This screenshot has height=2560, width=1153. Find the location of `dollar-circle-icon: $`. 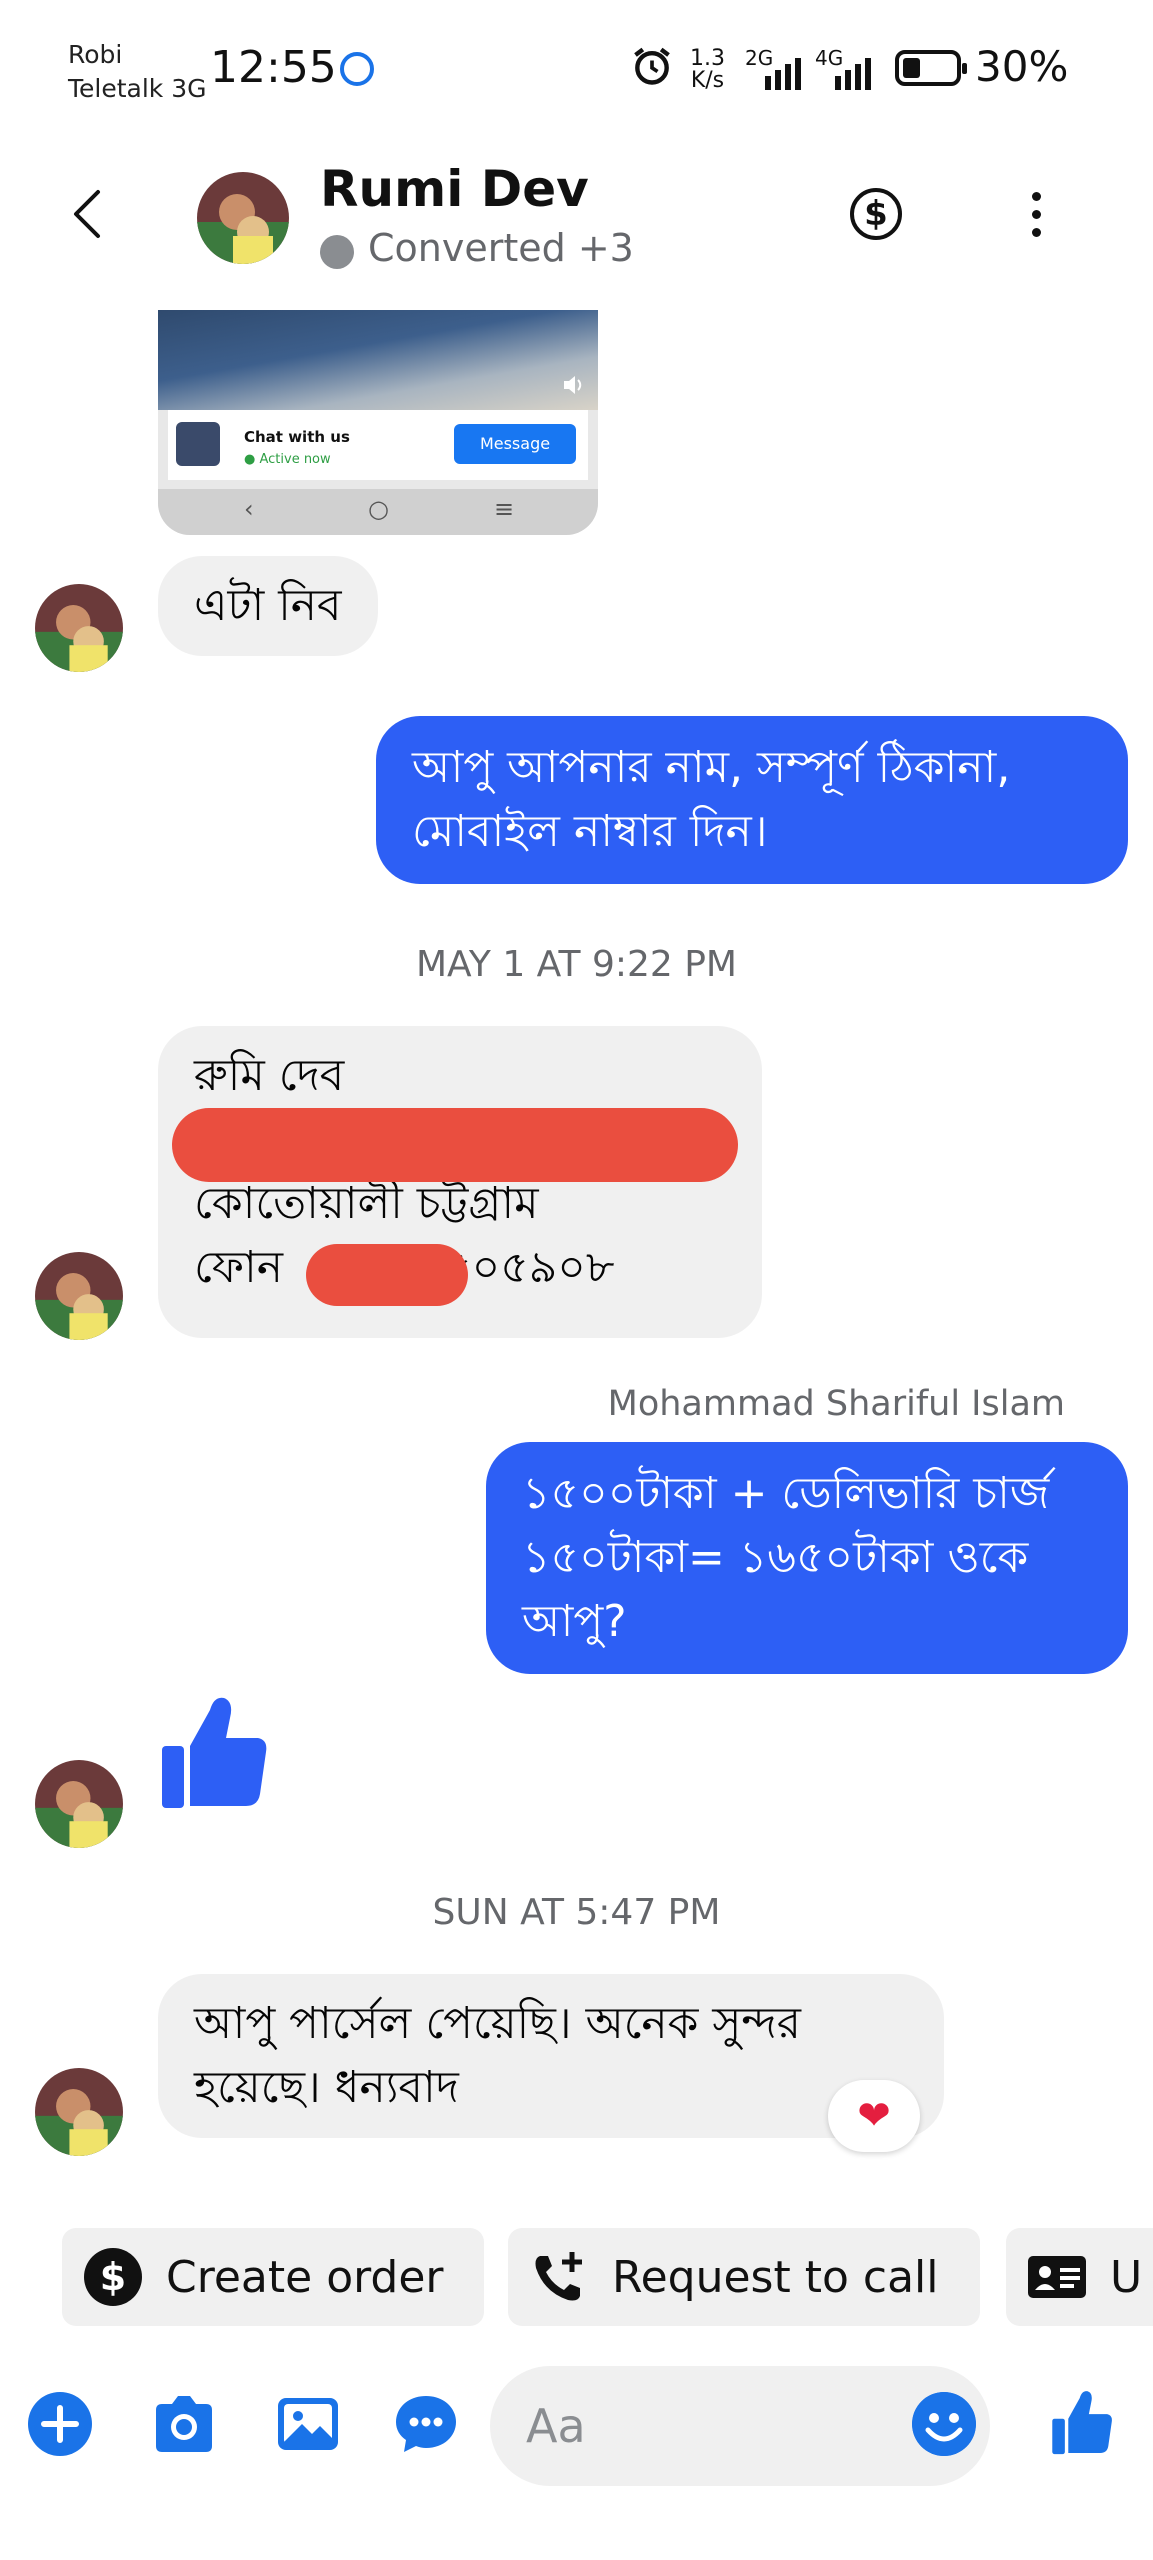

dollar-circle-icon: $ is located at coordinates (113, 2277).